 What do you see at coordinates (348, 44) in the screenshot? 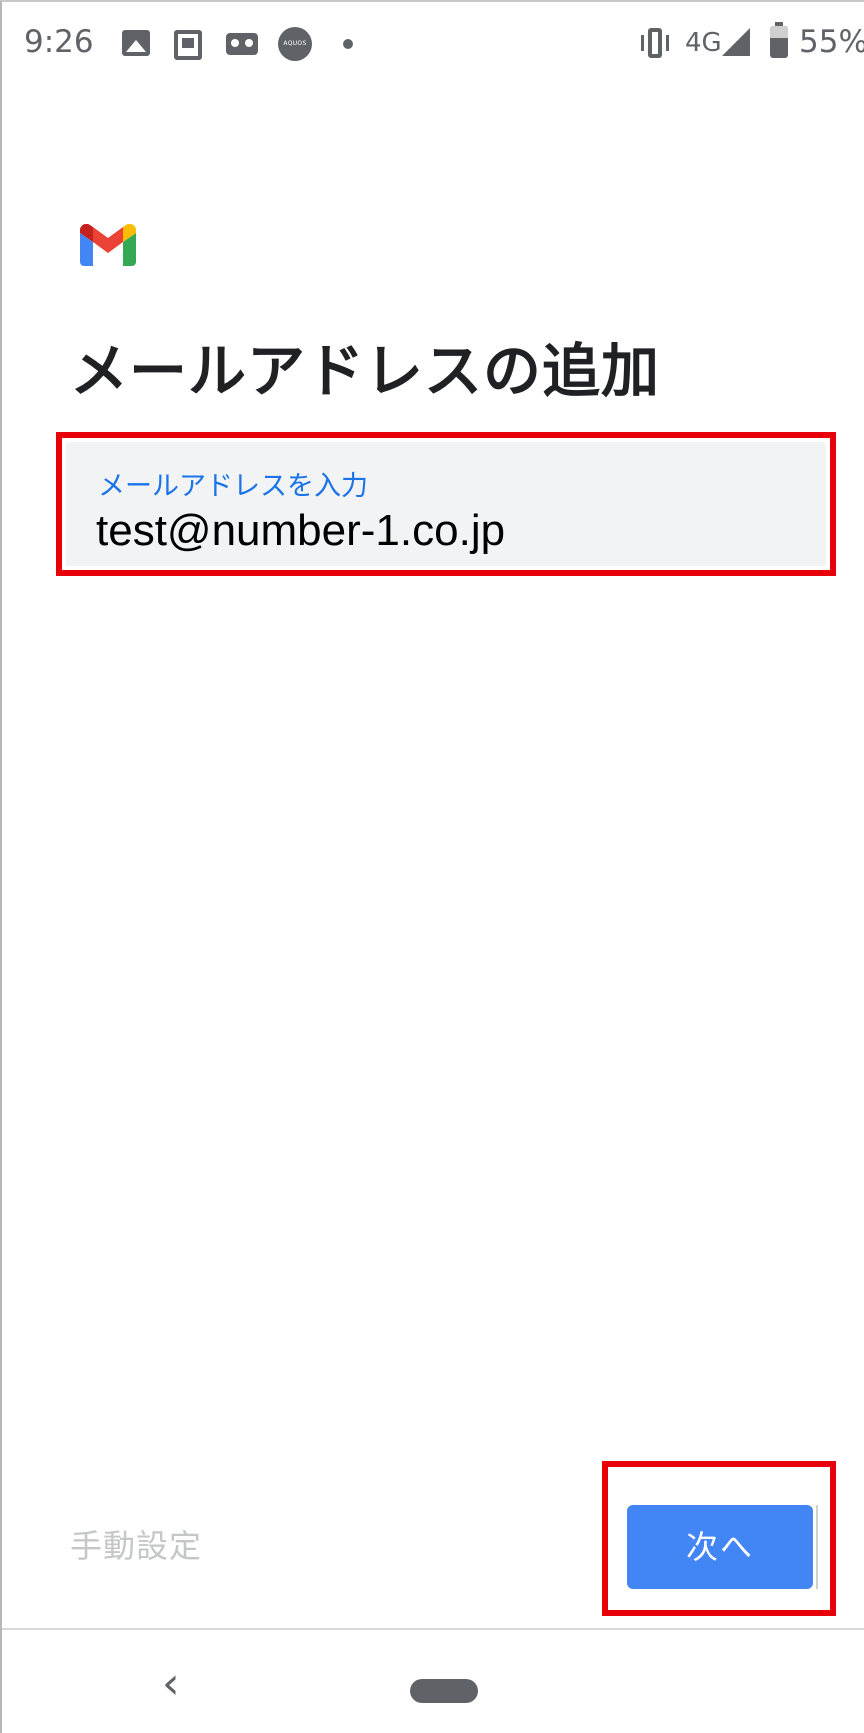
I see `notification-dot-icon` at bounding box center [348, 44].